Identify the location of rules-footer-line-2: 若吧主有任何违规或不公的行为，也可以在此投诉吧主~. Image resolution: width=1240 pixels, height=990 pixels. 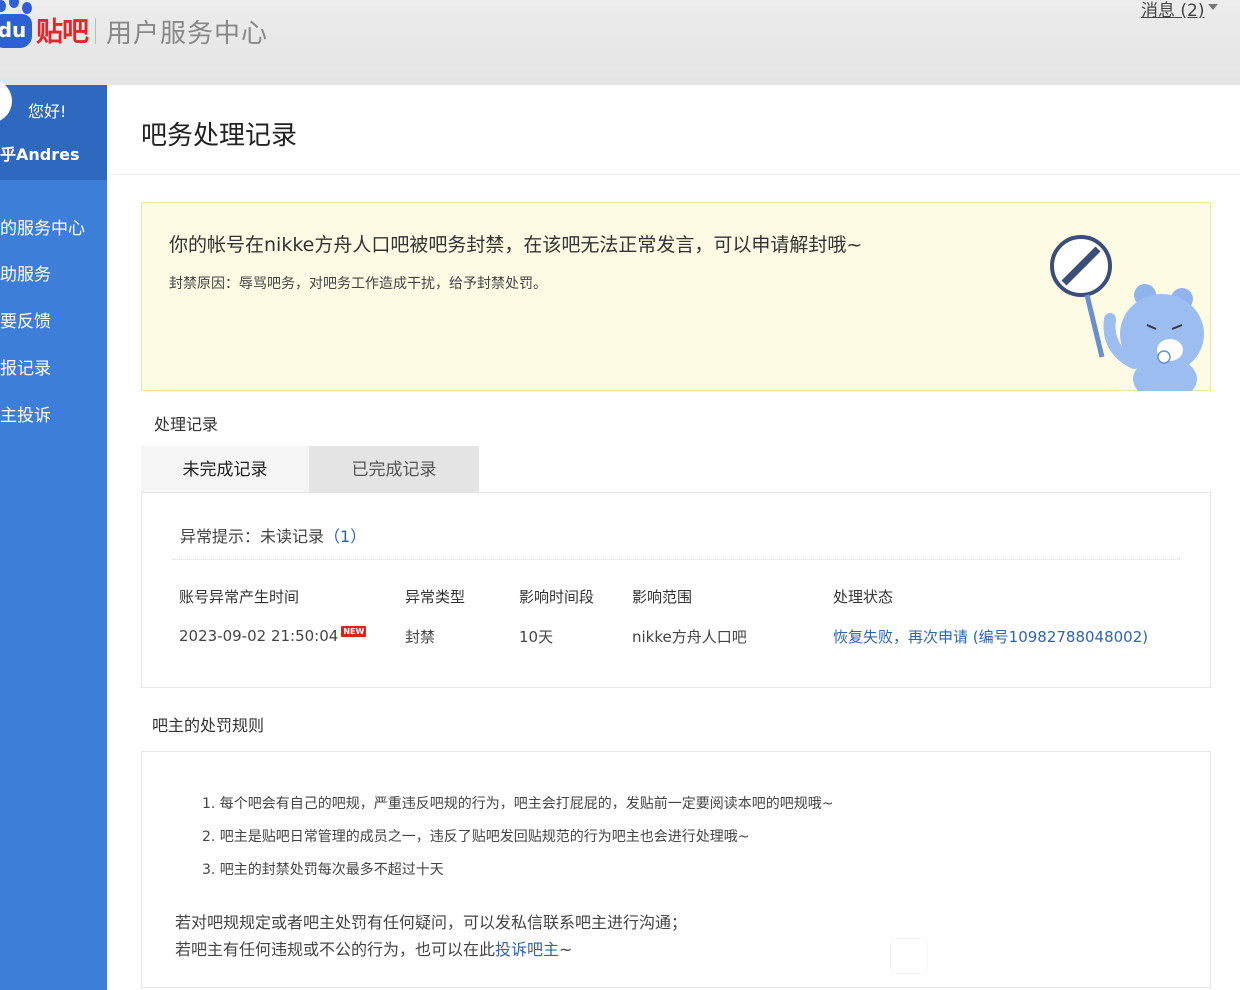
(373, 948).